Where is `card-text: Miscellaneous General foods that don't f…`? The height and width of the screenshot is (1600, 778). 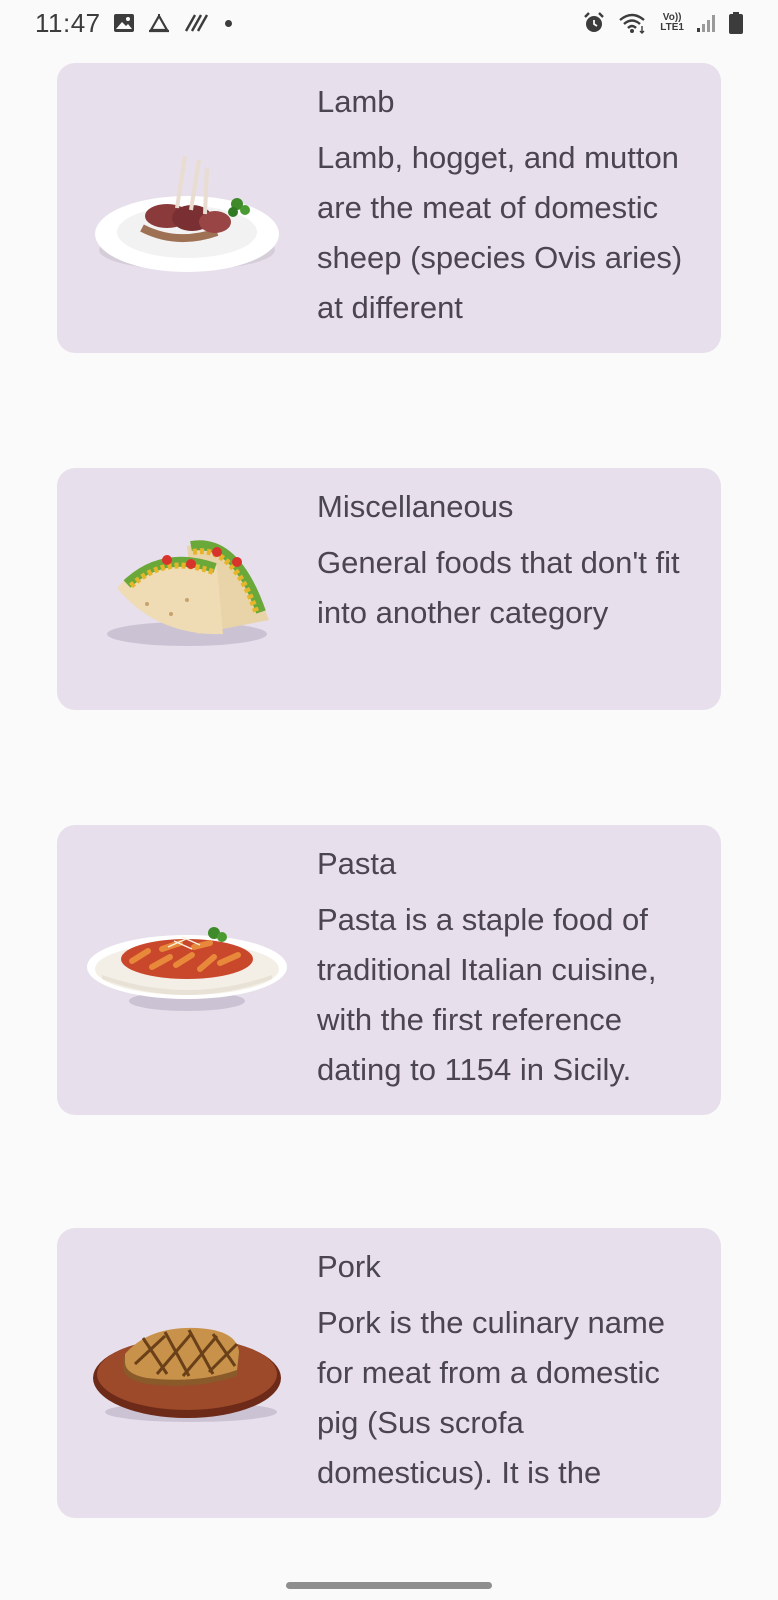 card-text: Miscellaneous General foods that don't f… is located at coordinates (519, 589).